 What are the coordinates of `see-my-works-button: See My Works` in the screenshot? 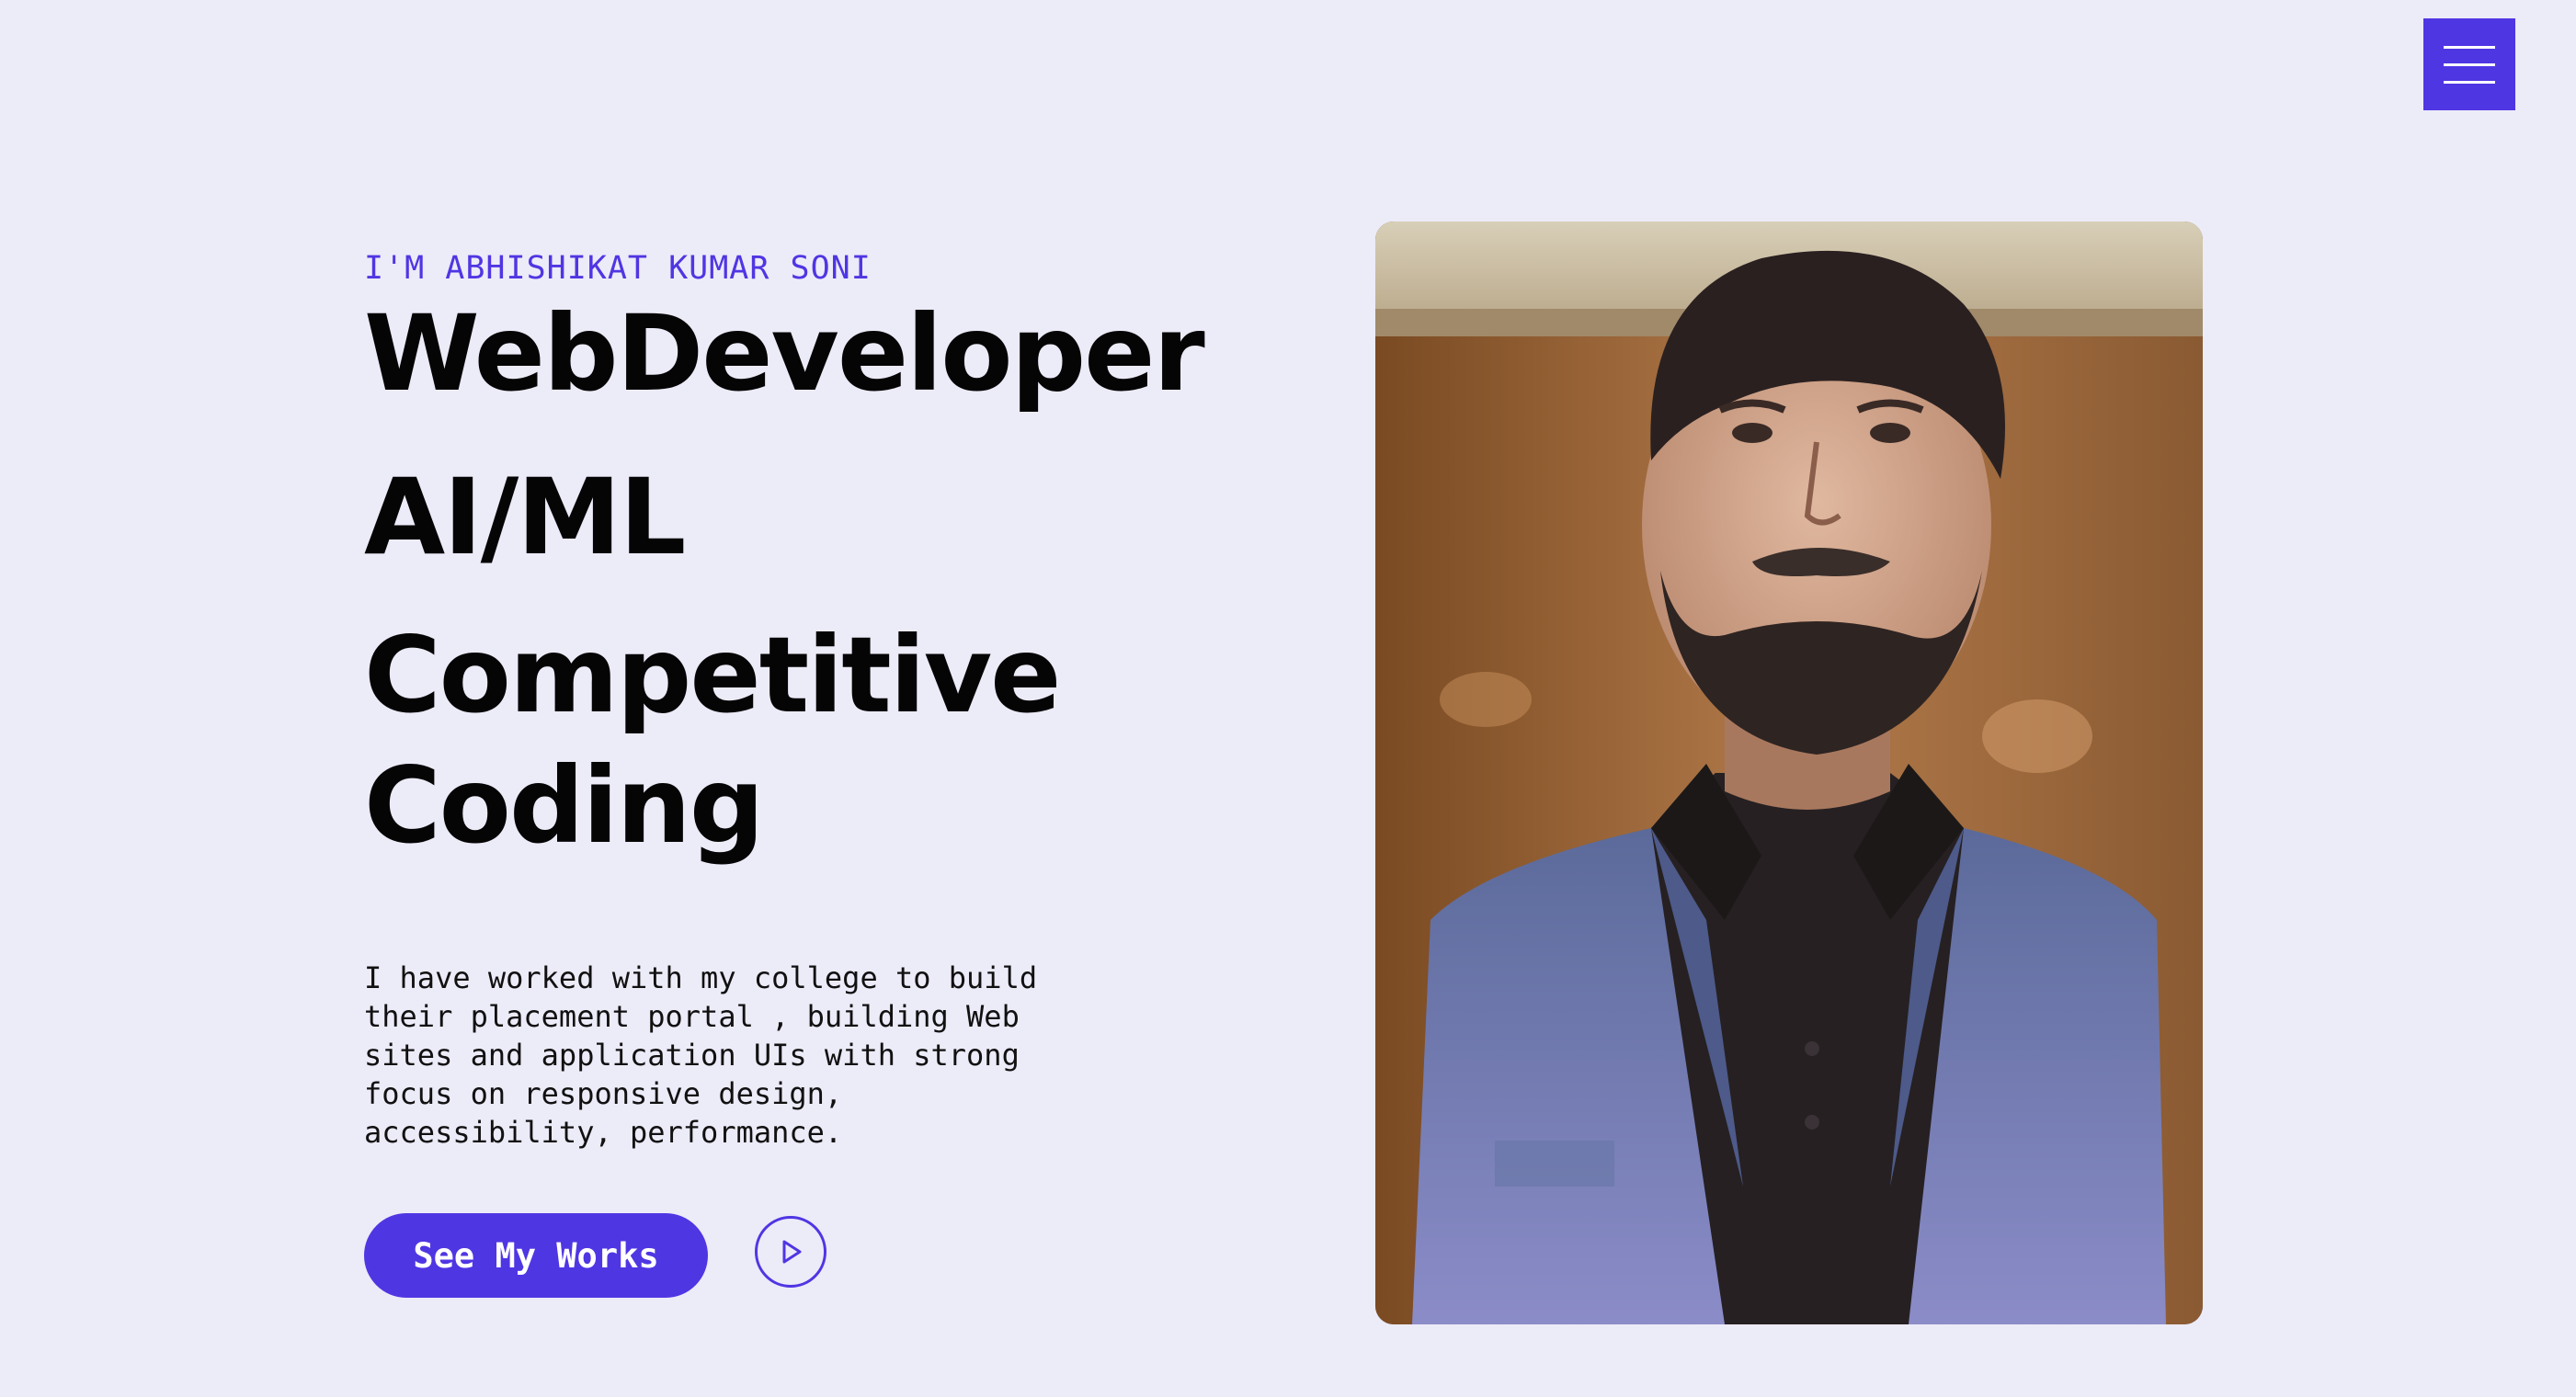 It's located at (536, 1255).